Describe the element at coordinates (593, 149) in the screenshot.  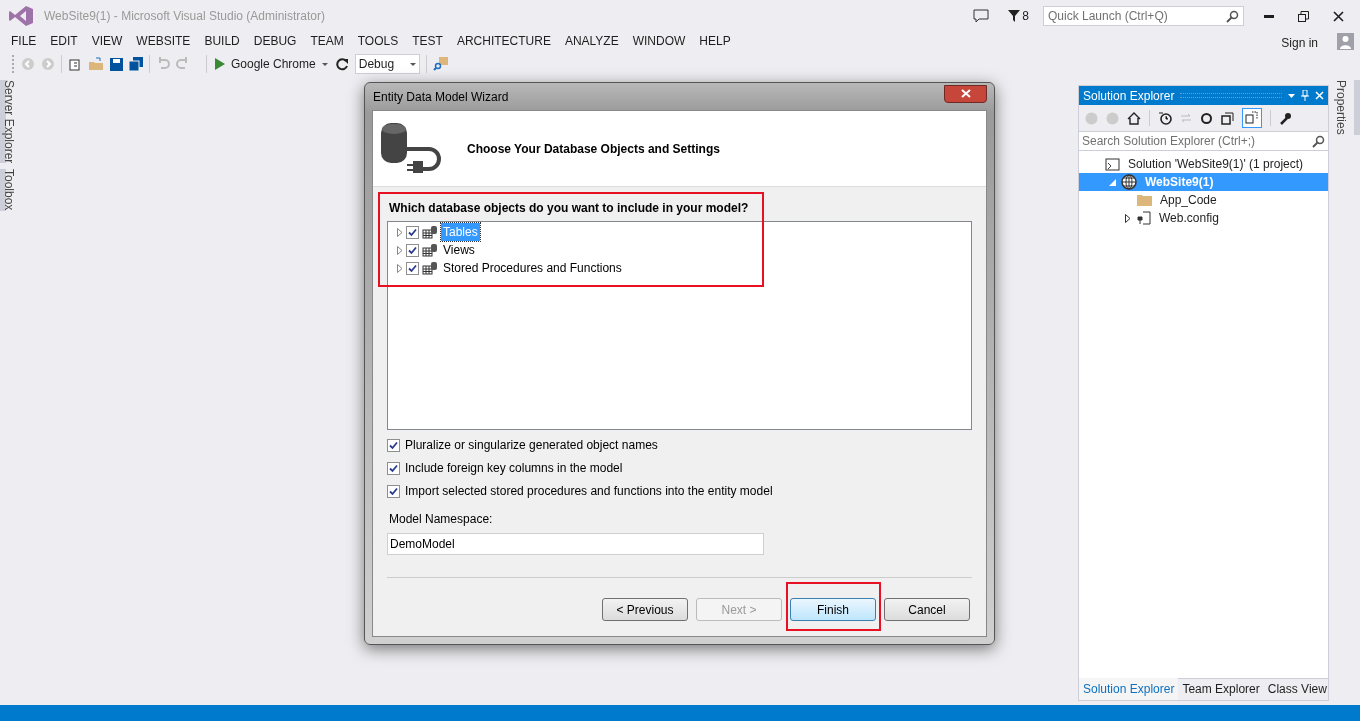
I see `wizard-heading: Choose Your Database Objects and Settings` at that location.